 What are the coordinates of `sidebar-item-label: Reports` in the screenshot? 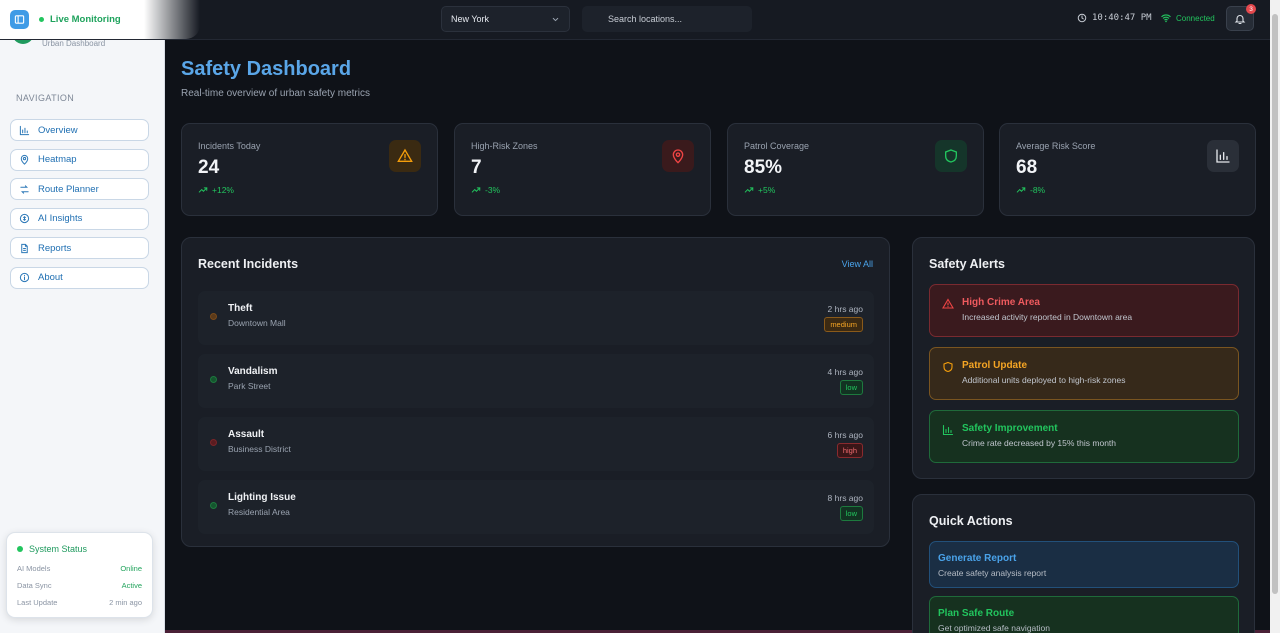 It's located at (55, 248).